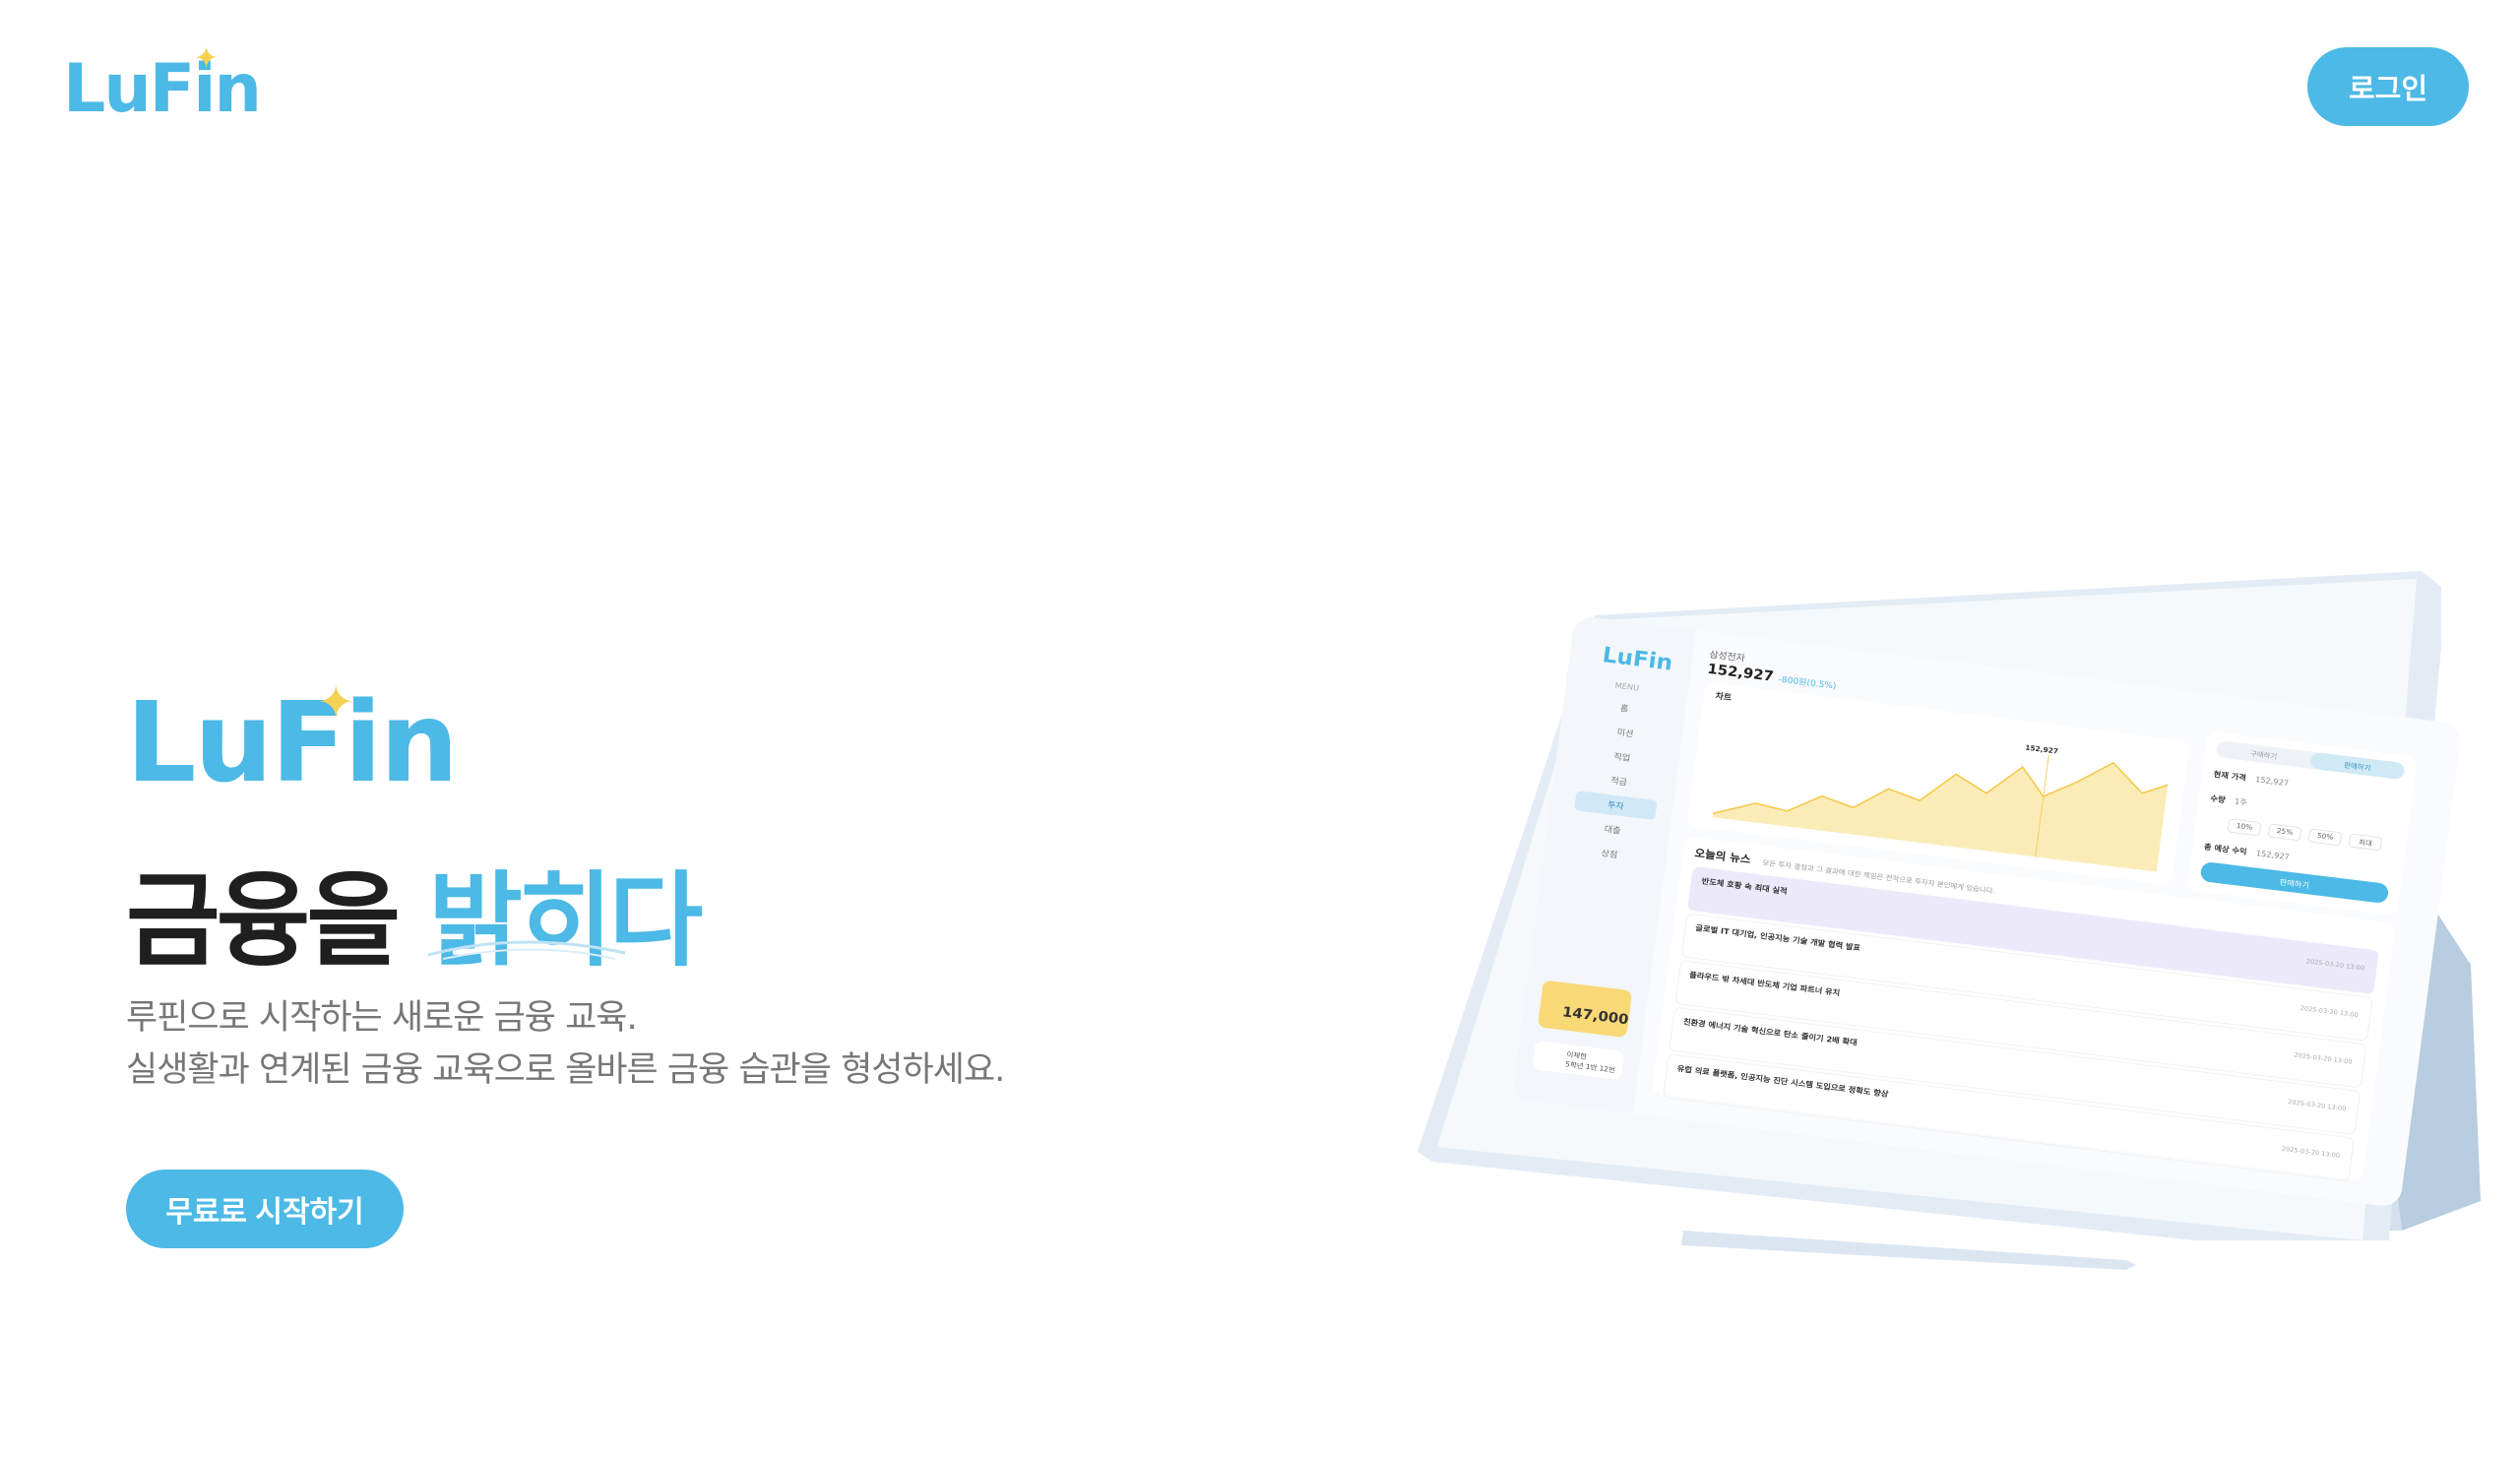  Describe the element at coordinates (382, 1018) in the screenshot. I see `subtext-line-1: 루핀으로 시작하는 새로운 금융 교육.` at that location.